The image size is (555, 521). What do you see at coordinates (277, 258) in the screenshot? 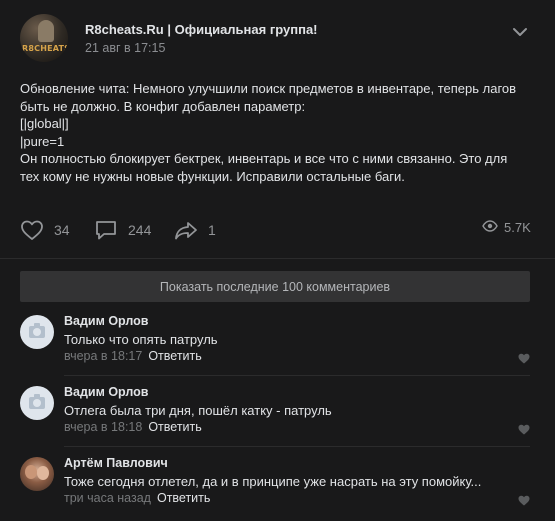
I see `post-divider` at bounding box center [277, 258].